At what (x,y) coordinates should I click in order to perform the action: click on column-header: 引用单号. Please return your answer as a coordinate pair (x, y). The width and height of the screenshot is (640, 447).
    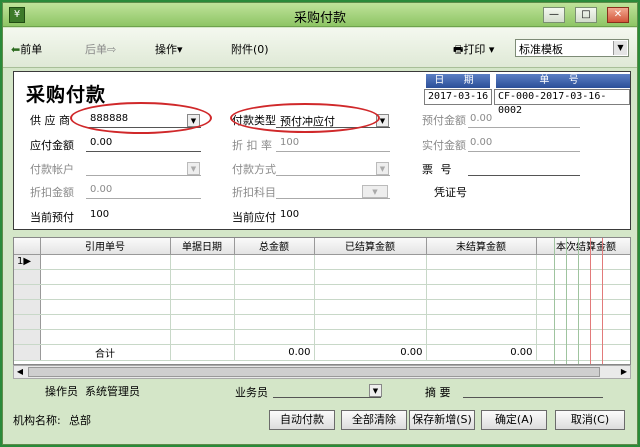
    Looking at the image, I should click on (105, 246).